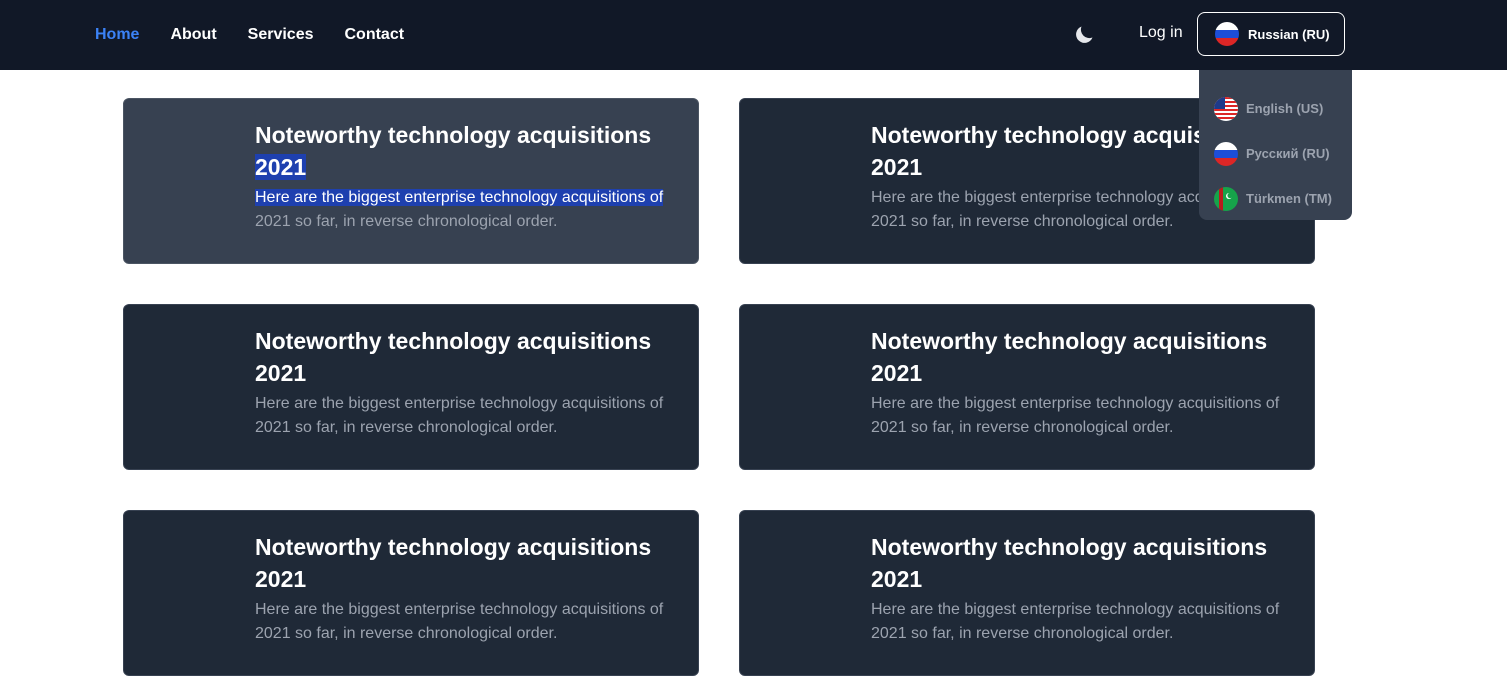 This screenshot has width=1507, height=676. I want to click on language-option-label: Türkmen (TM), so click(1289, 198).